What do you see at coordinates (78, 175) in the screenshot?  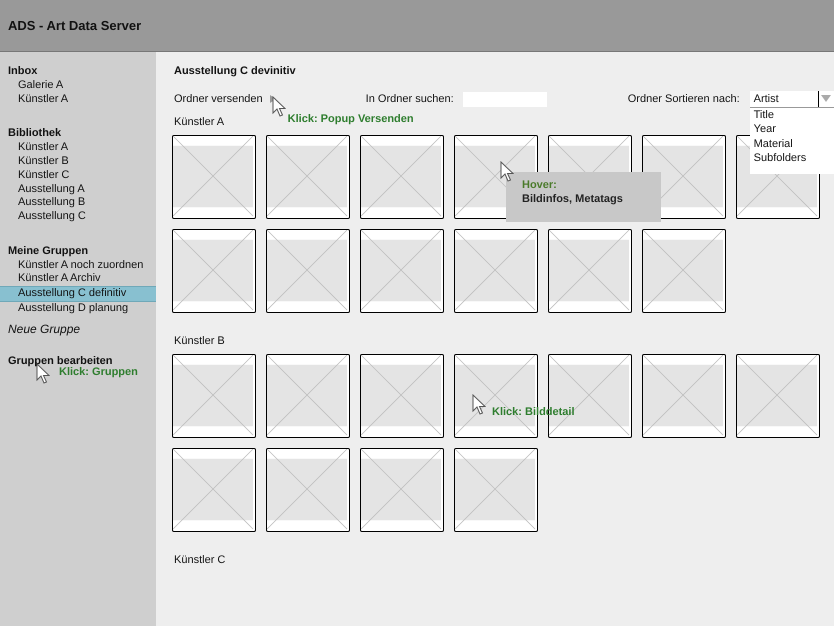 I see `sidebar-item: Künstler C` at bounding box center [78, 175].